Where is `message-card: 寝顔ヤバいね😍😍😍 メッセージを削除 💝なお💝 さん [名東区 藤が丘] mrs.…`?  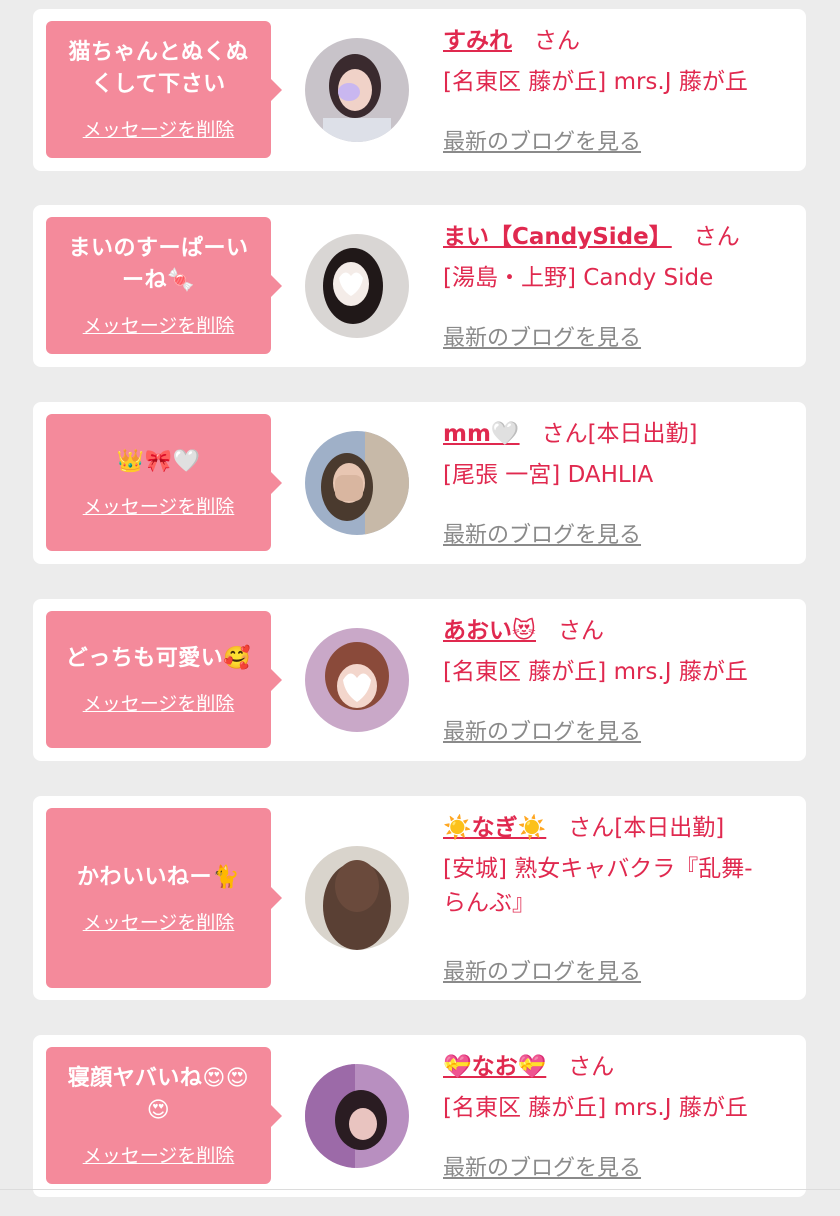
message-card: 寝顔ヤバいね😍😍😍 メッセージを削除 💝なお💝 さん [名東区 藤が丘] mrs.… is located at coordinates (419, 1116).